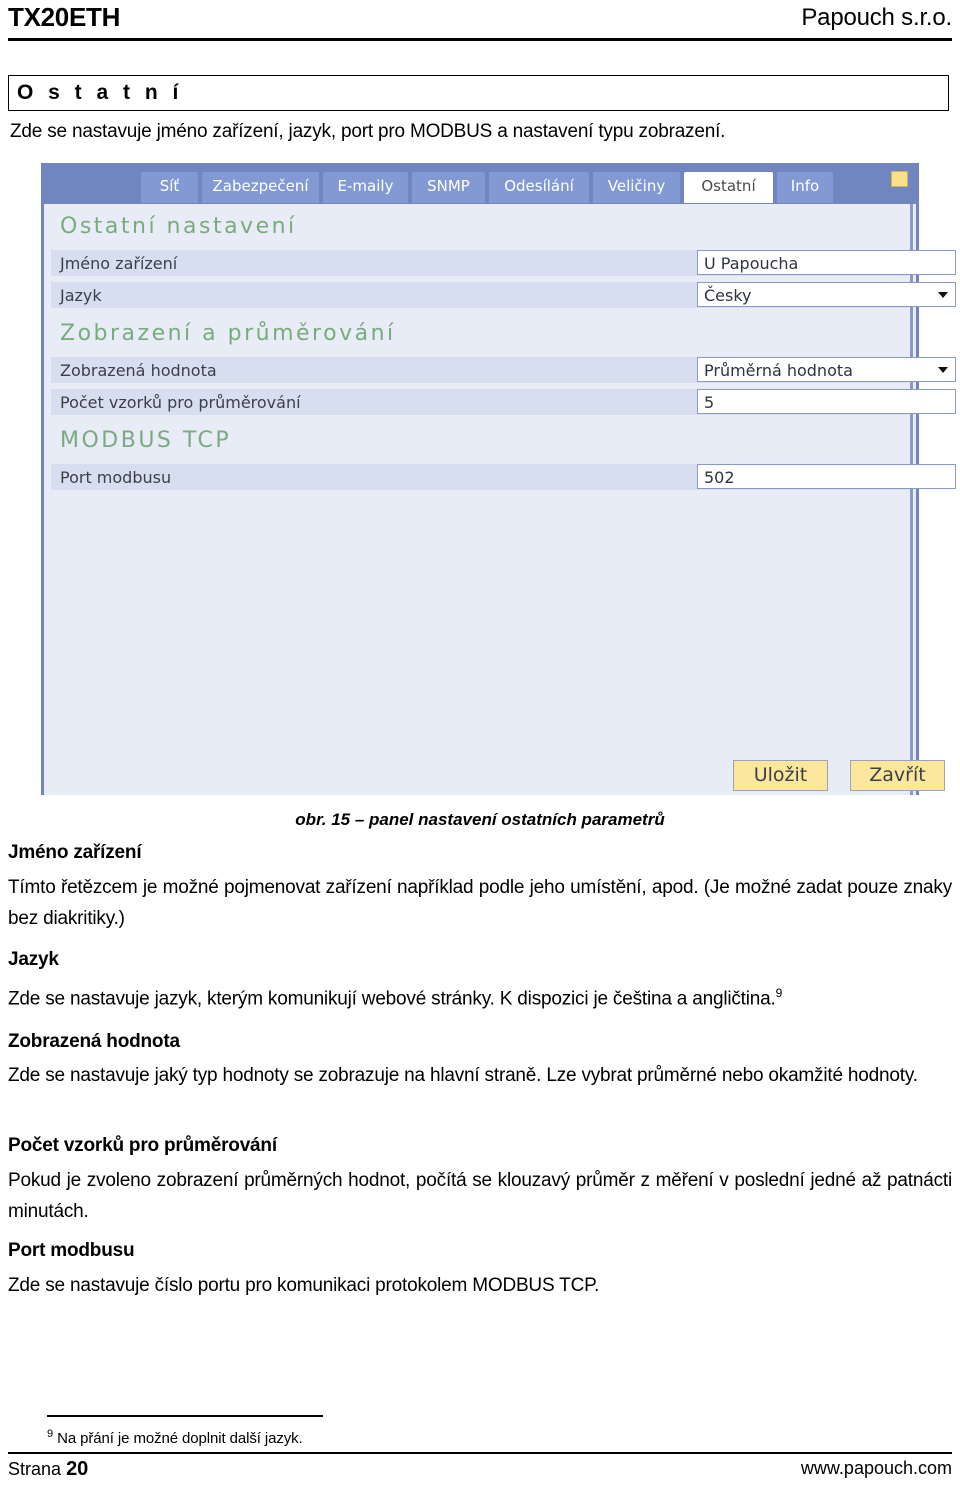  What do you see at coordinates (719, 477) in the screenshot?
I see `value-port-modbusu: 502` at bounding box center [719, 477].